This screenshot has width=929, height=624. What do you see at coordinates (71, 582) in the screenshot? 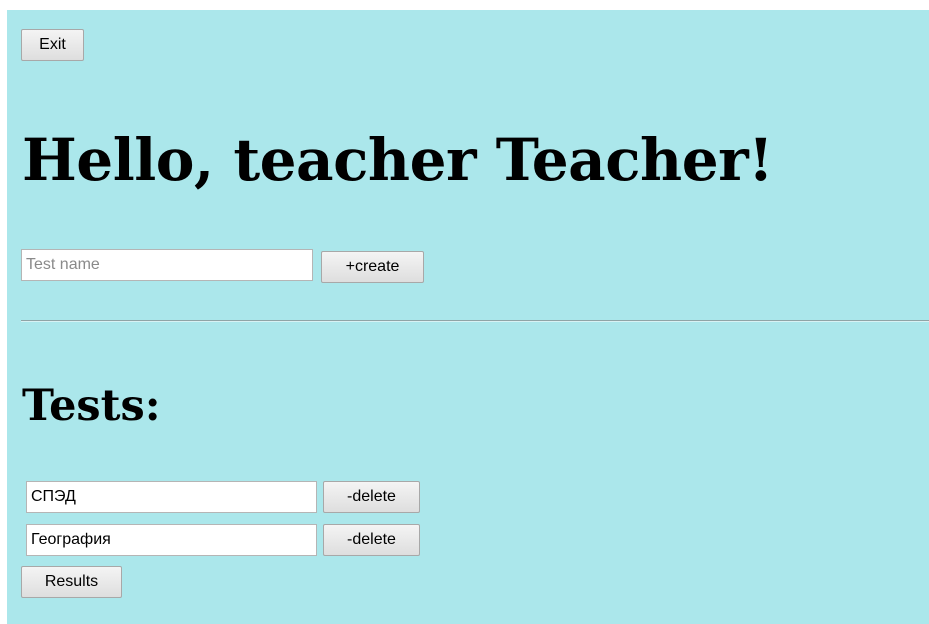
I see `results-button: Results` at bounding box center [71, 582].